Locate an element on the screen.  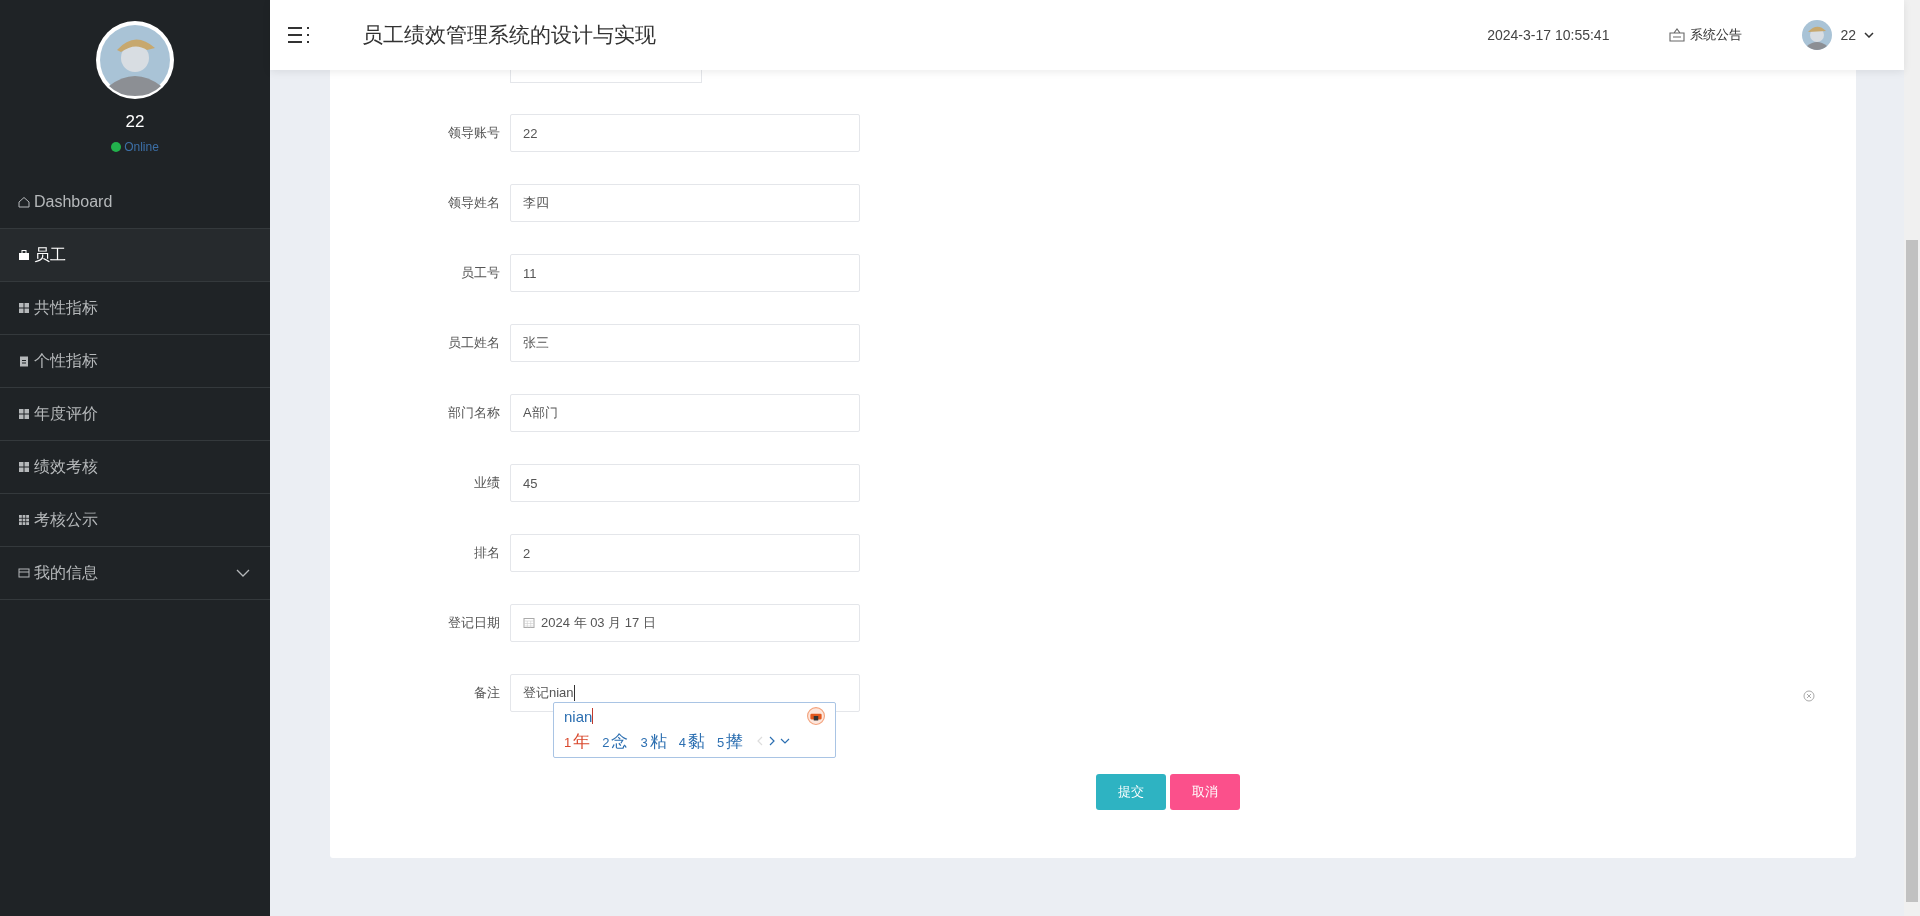
status-text: Online is located at coordinates (141, 147).